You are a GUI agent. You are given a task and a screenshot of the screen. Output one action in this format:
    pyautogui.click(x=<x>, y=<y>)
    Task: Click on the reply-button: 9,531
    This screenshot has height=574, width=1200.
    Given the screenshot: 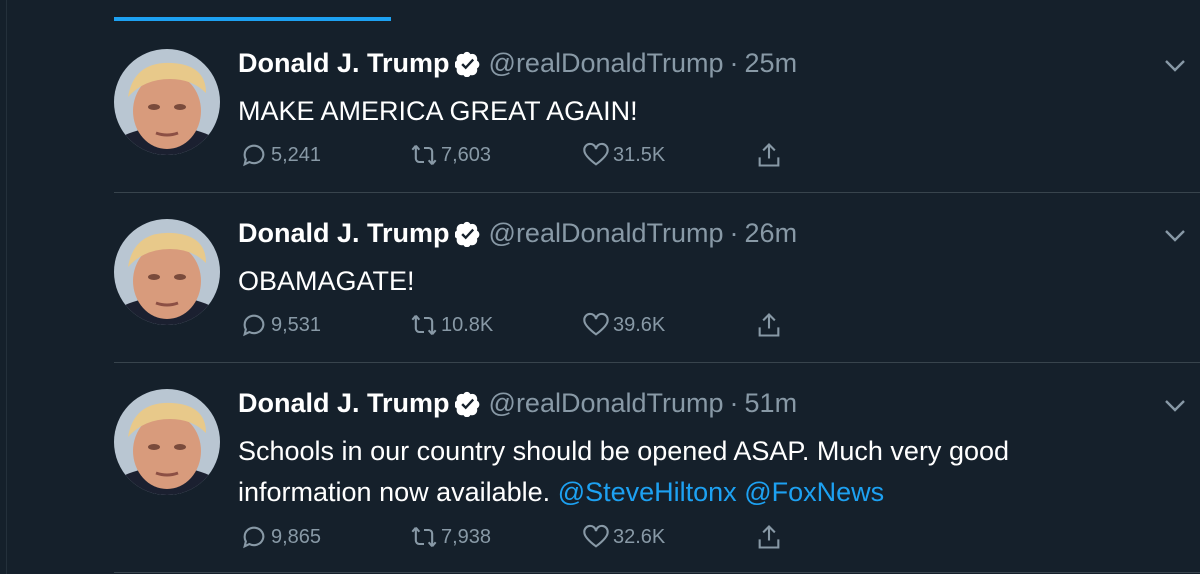 What is the action you would take?
    pyautogui.click(x=280, y=325)
    